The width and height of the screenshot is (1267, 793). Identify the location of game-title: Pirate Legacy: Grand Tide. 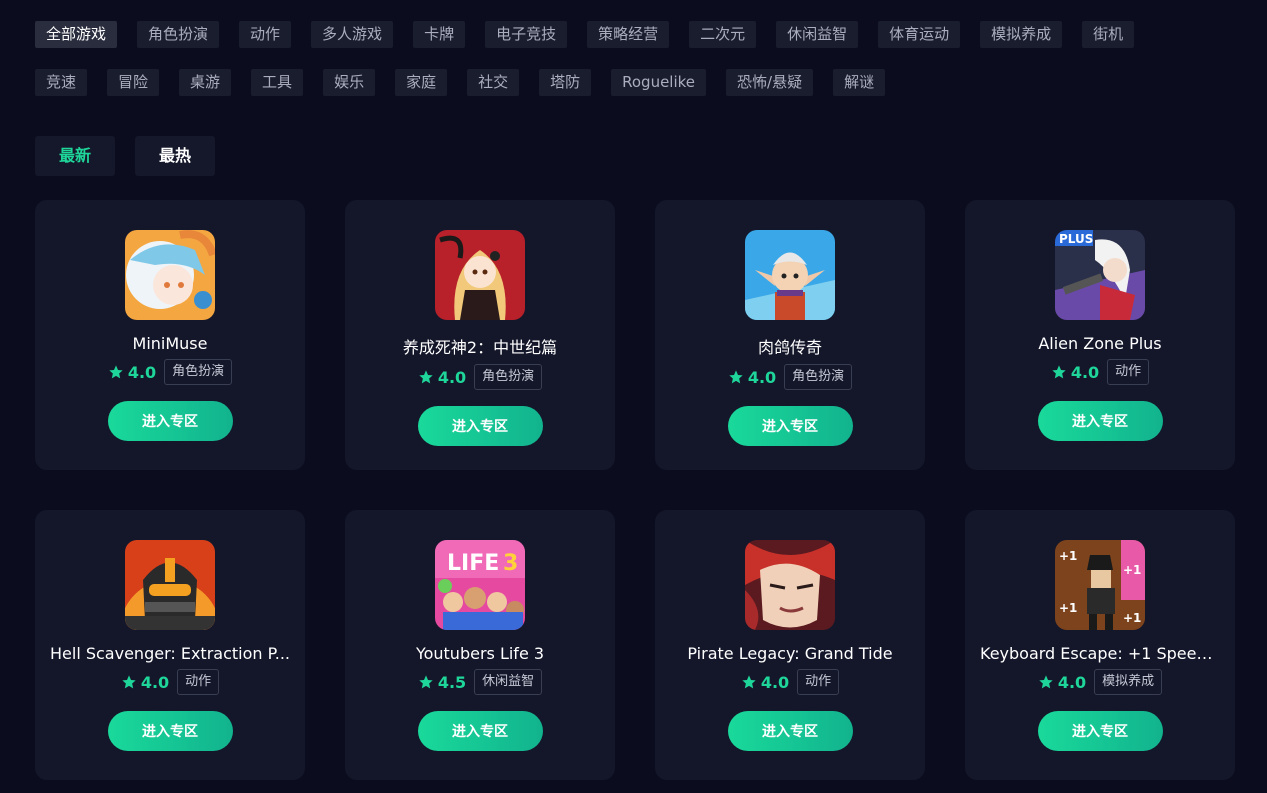
(790, 653).